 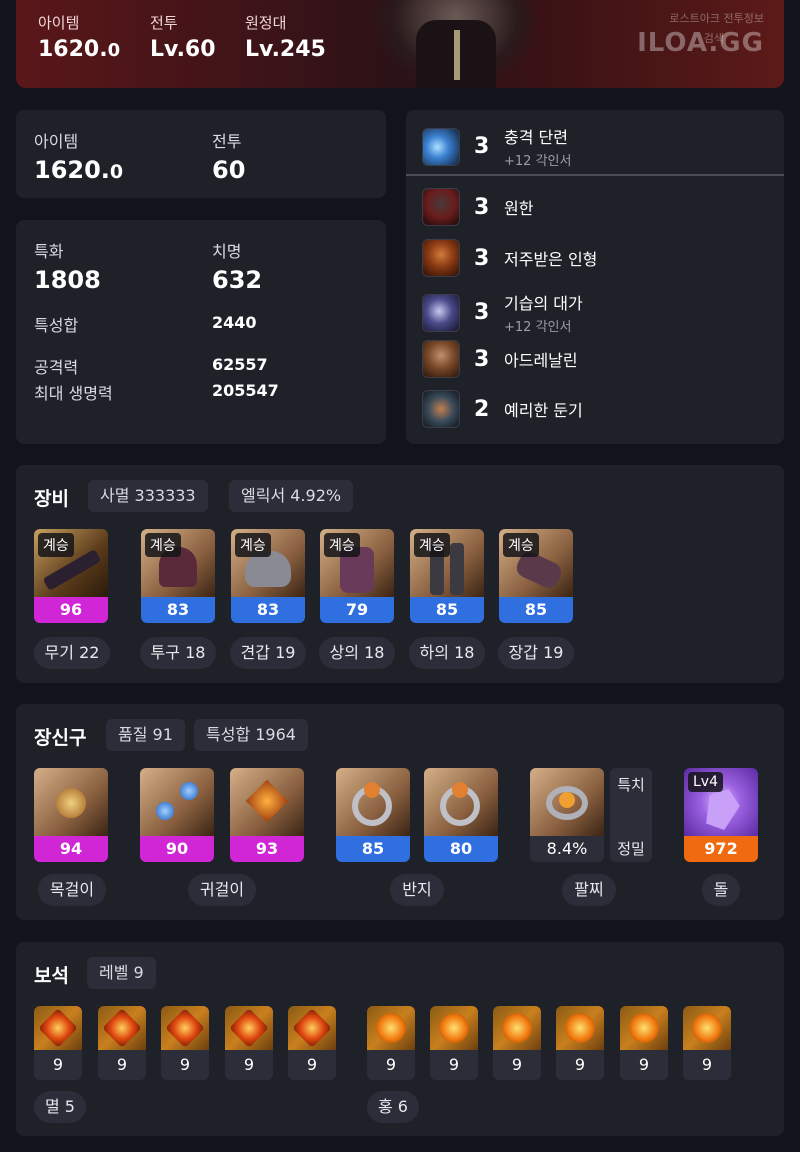 I want to click on equipment-weapon: 계승 96, so click(x=71, y=576).